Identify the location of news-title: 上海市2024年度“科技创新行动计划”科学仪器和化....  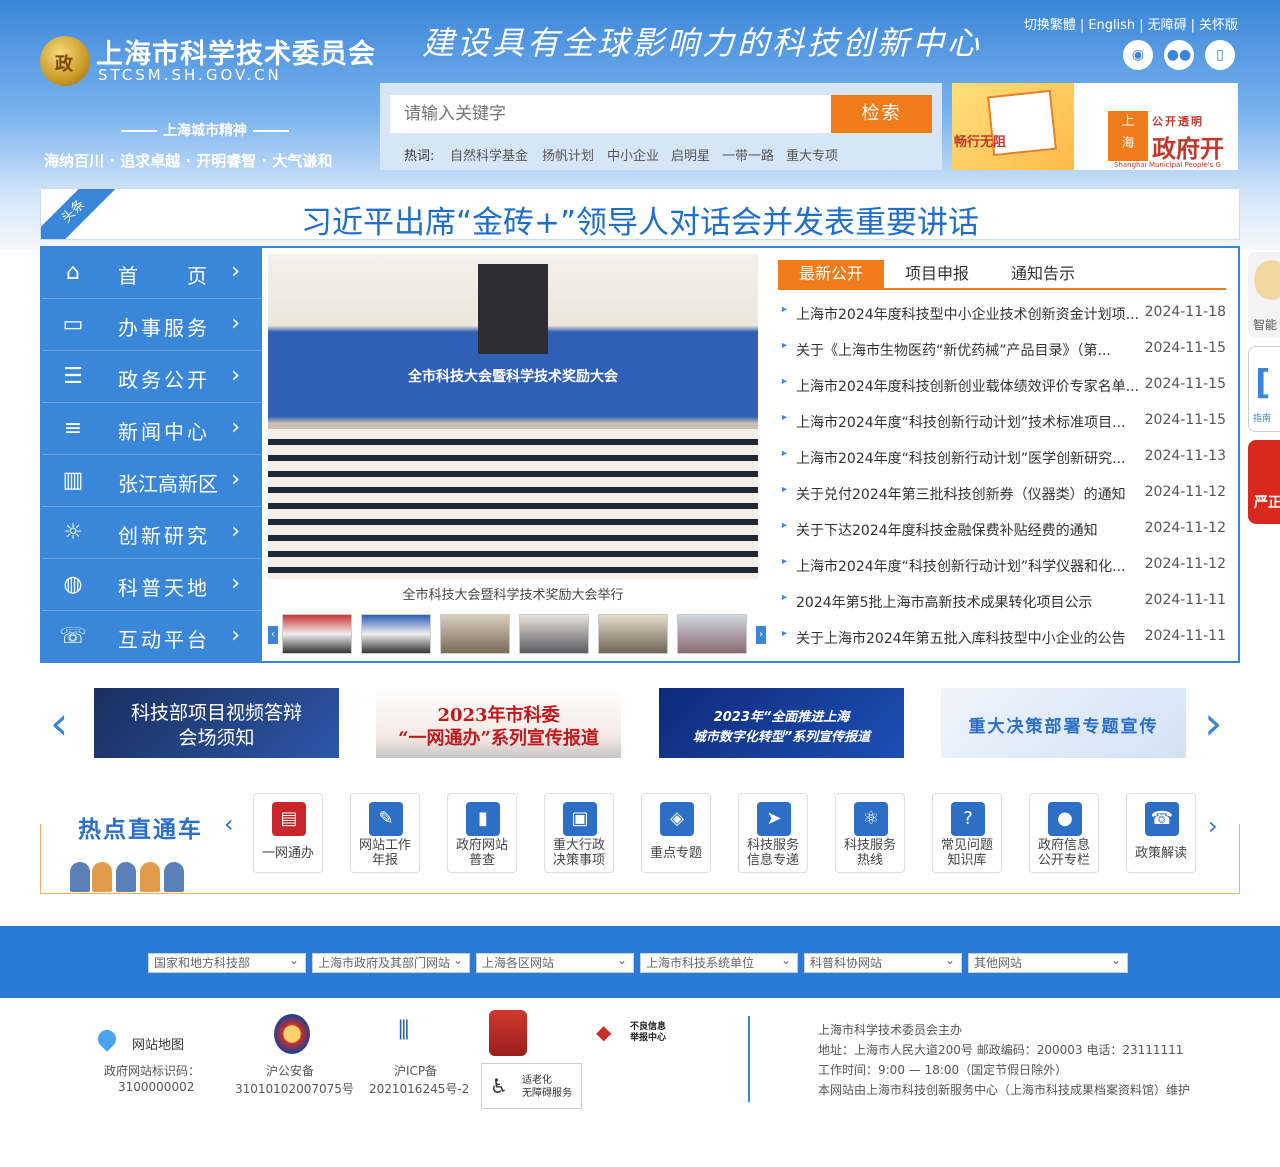
(967, 566).